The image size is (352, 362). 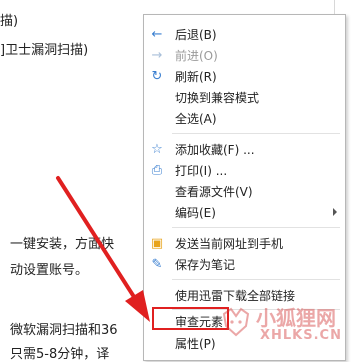 I want to click on menu-item-label: 切换到兼容模式, so click(x=217, y=98).